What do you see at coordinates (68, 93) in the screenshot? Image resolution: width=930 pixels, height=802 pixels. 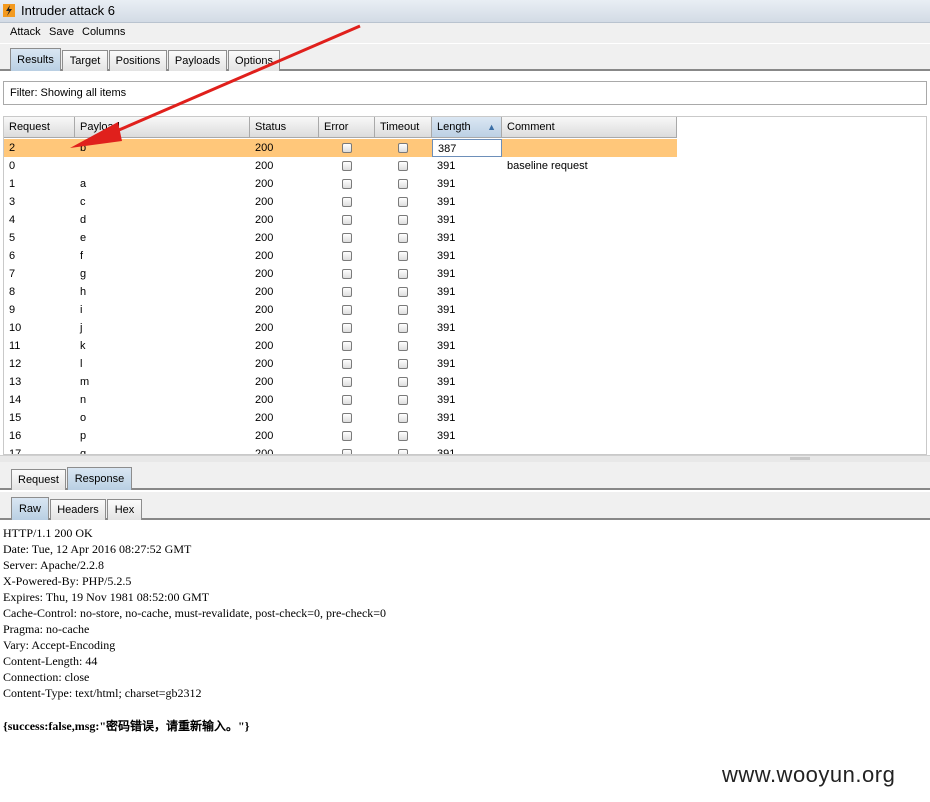 I see `filter-label: Filter: Showing all items` at bounding box center [68, 93].